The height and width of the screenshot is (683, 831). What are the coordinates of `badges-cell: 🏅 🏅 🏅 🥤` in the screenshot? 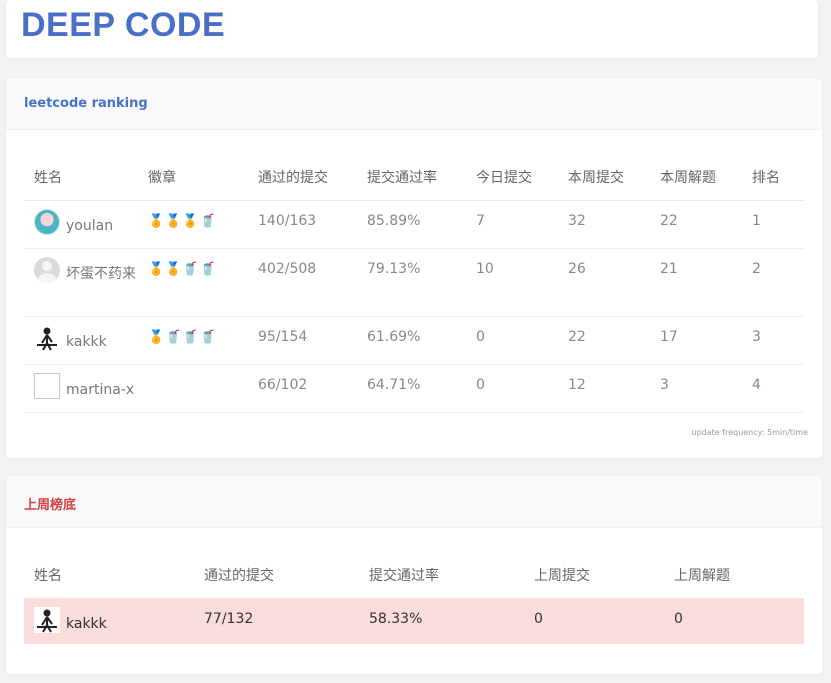 It's located at (193, 224).